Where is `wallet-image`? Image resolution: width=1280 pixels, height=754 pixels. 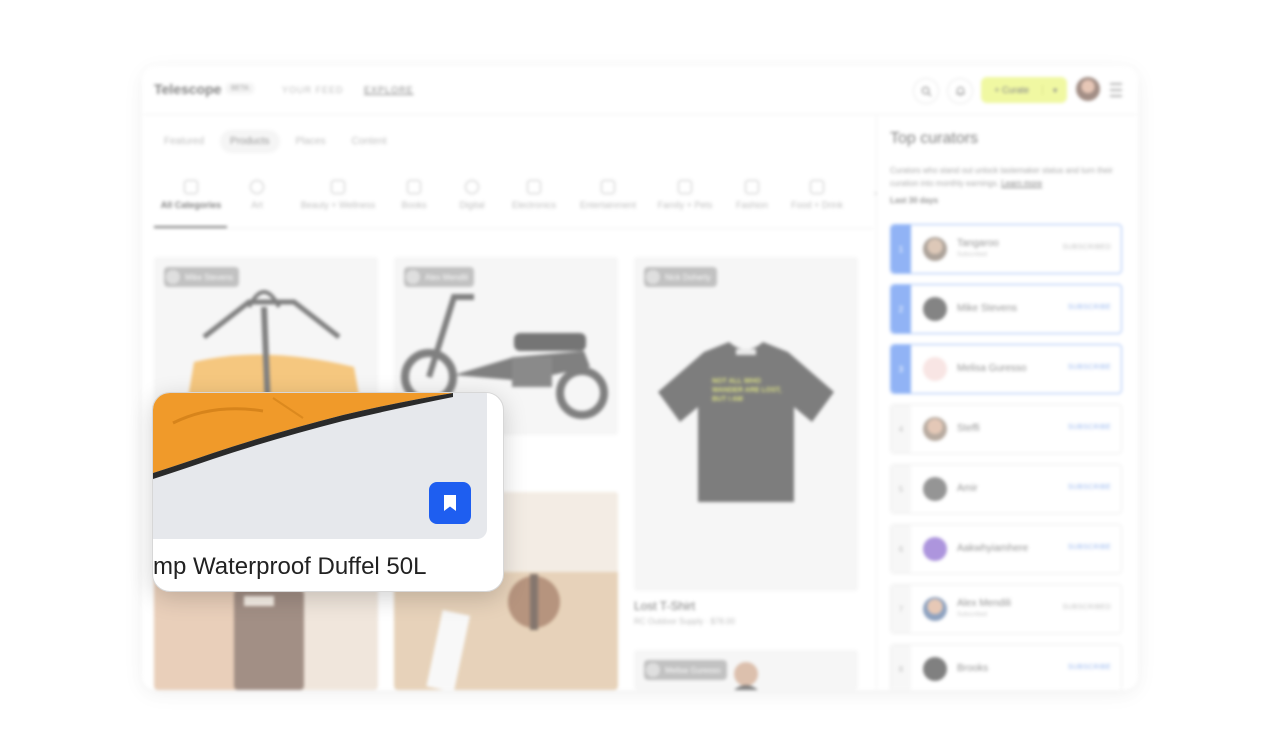 wallet-image is located at coordinates (229, 633).